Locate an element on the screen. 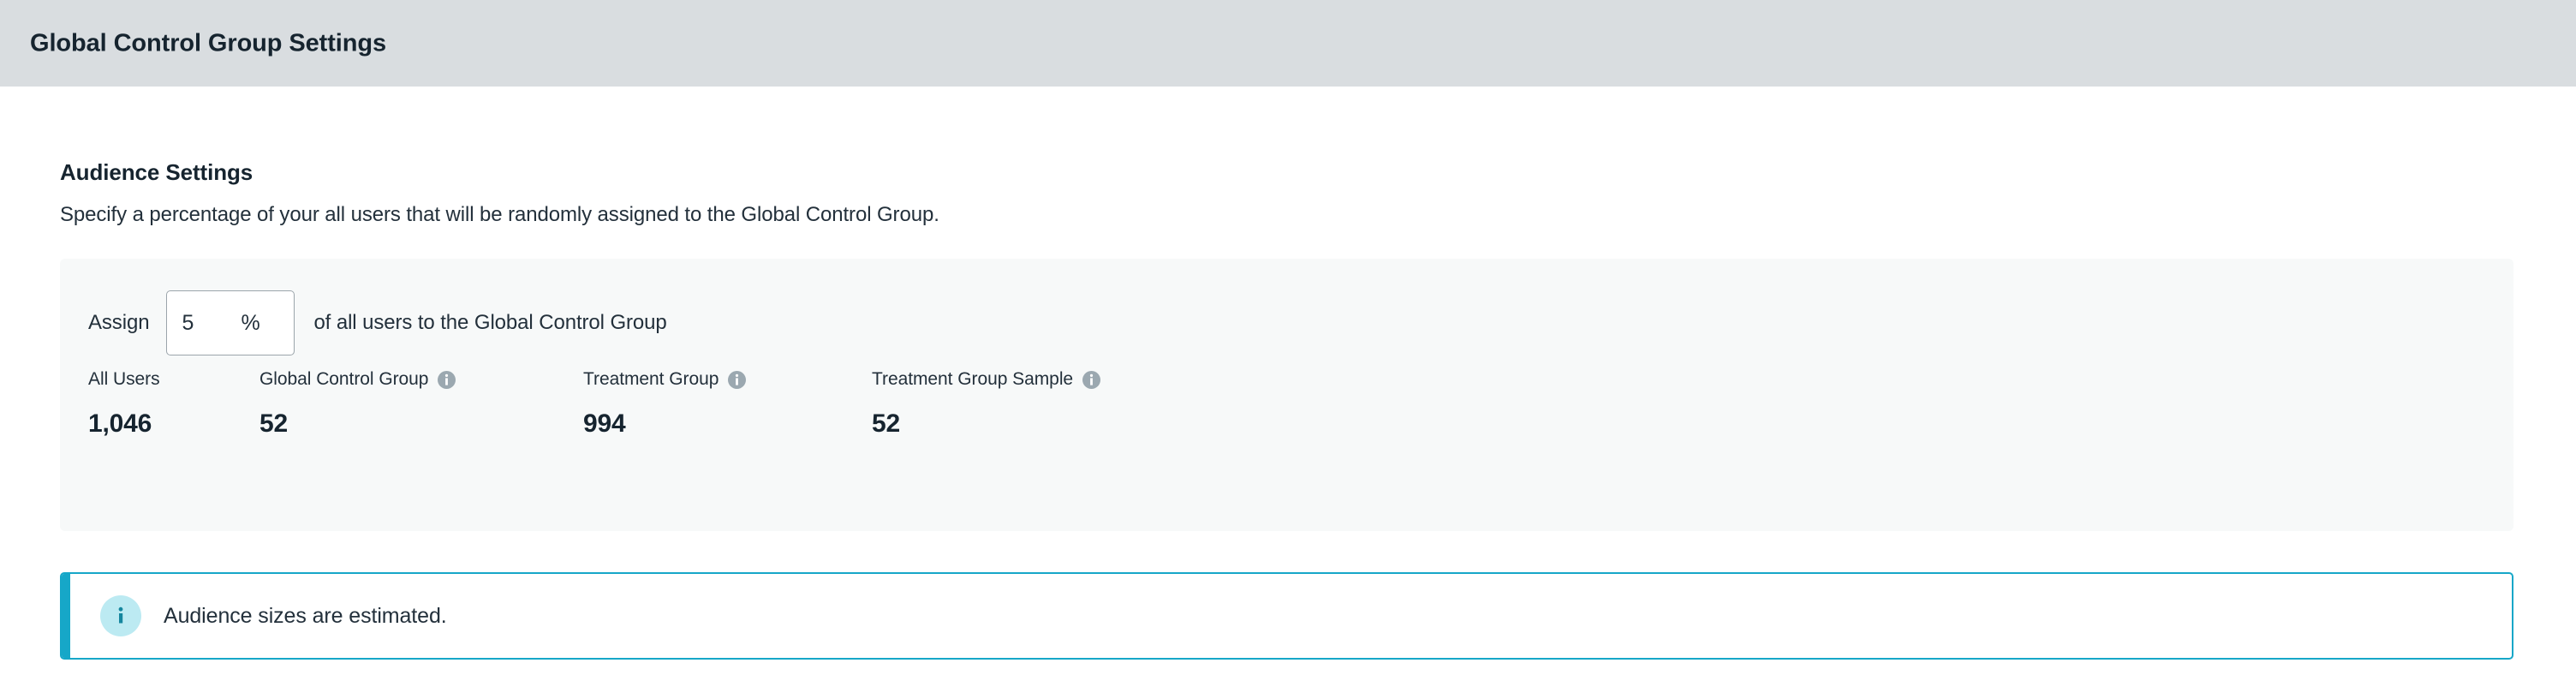 This screenshot has width=2576, height=675. stat-label-text: Treatment Group Sample is located at coordinates (973, 379).